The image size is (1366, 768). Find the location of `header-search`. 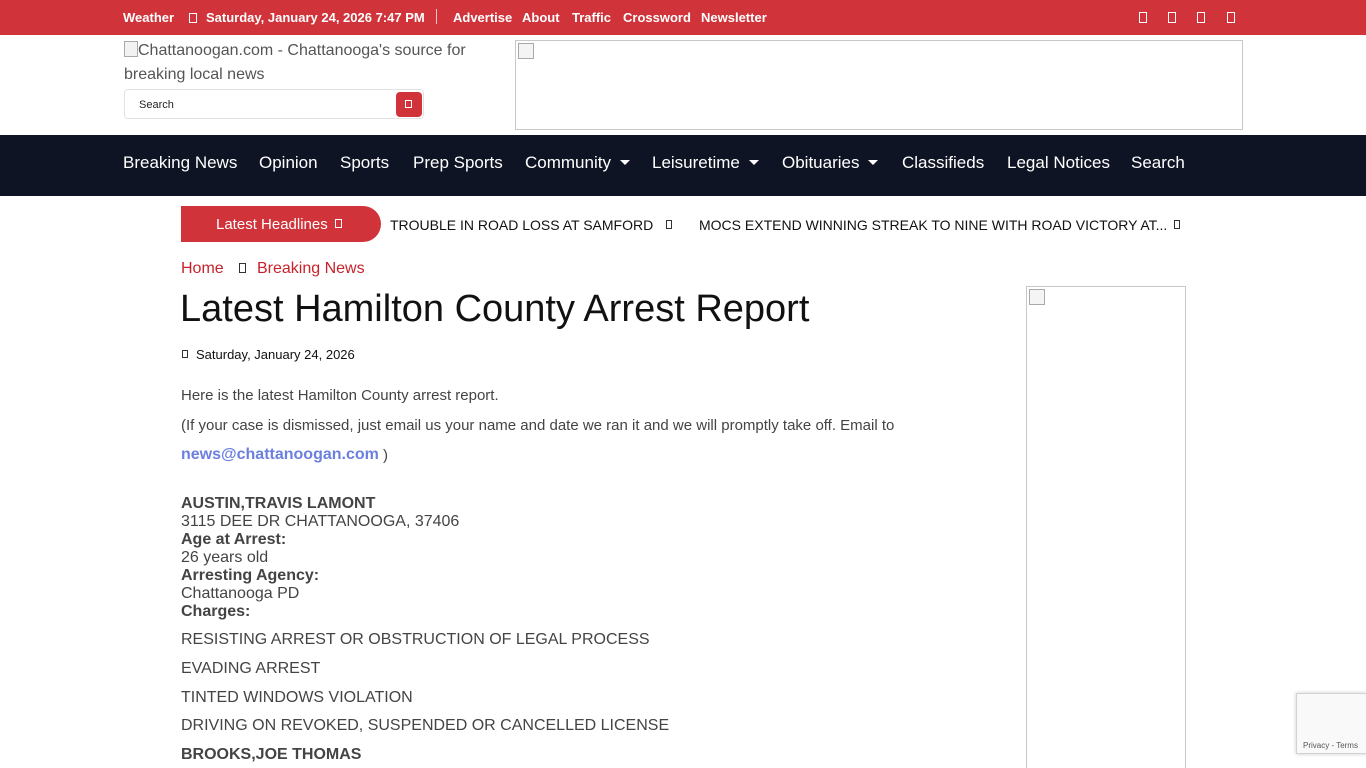

header-search is located at coordinates (274, 104).